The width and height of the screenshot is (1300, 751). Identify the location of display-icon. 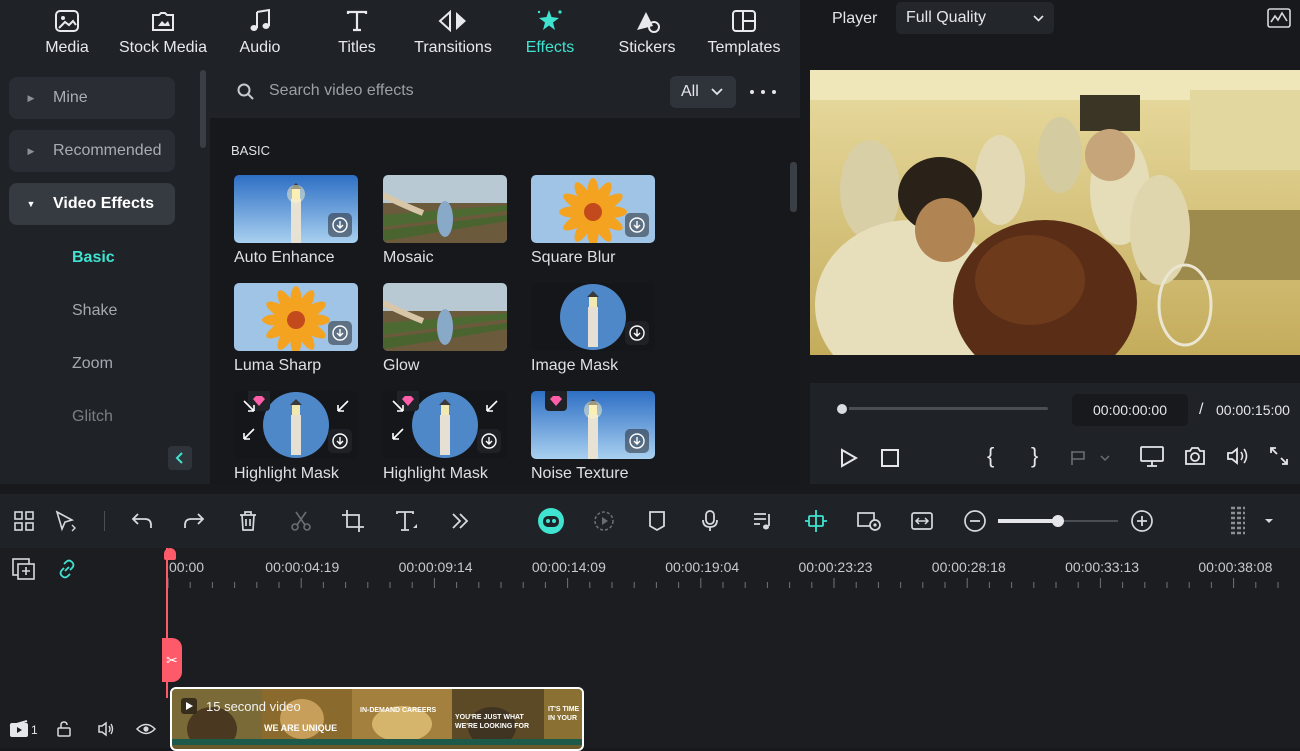
(1152, 457).